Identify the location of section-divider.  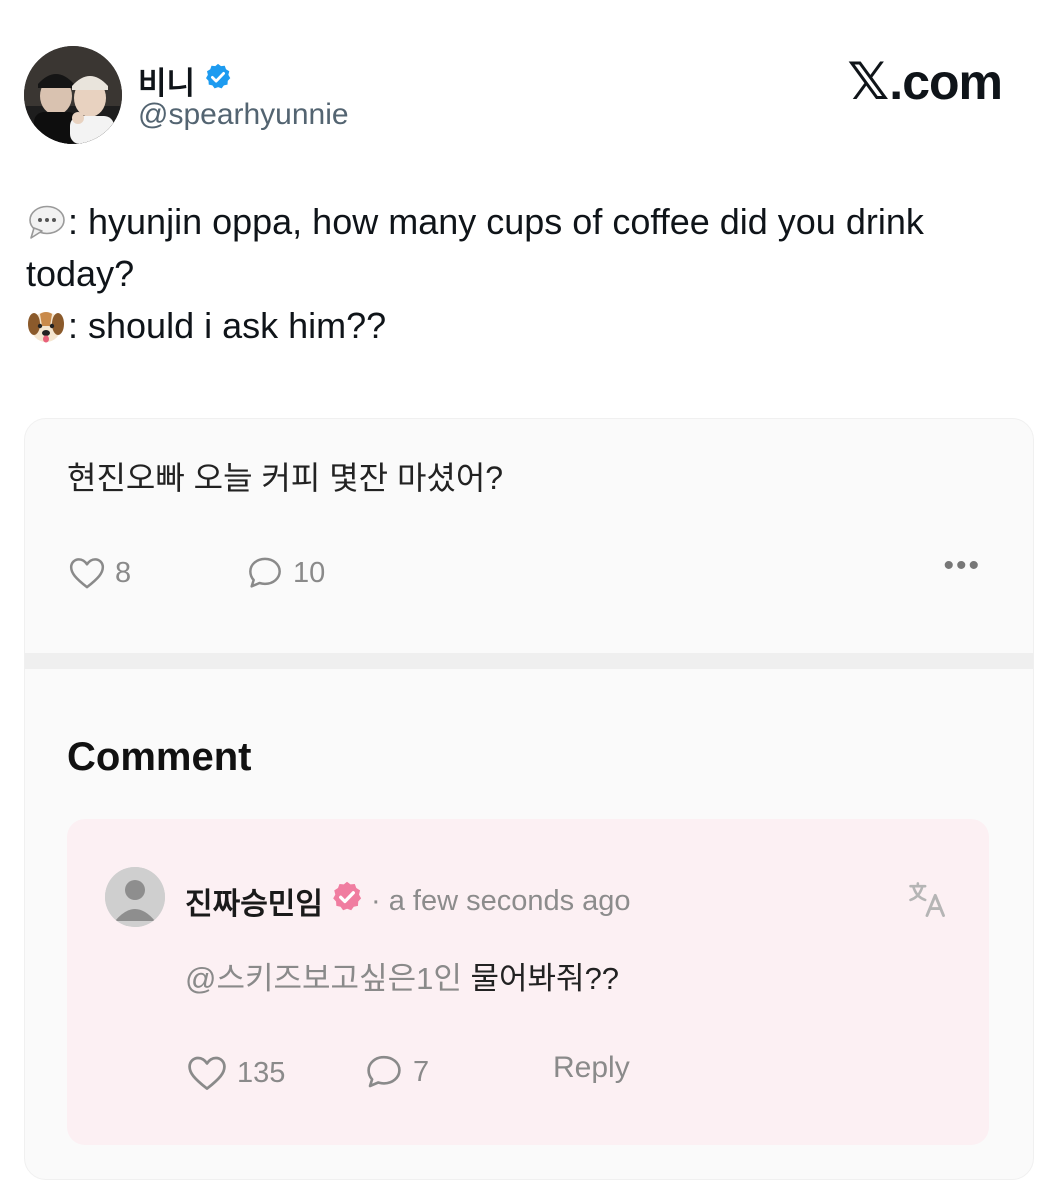
(529, 661).